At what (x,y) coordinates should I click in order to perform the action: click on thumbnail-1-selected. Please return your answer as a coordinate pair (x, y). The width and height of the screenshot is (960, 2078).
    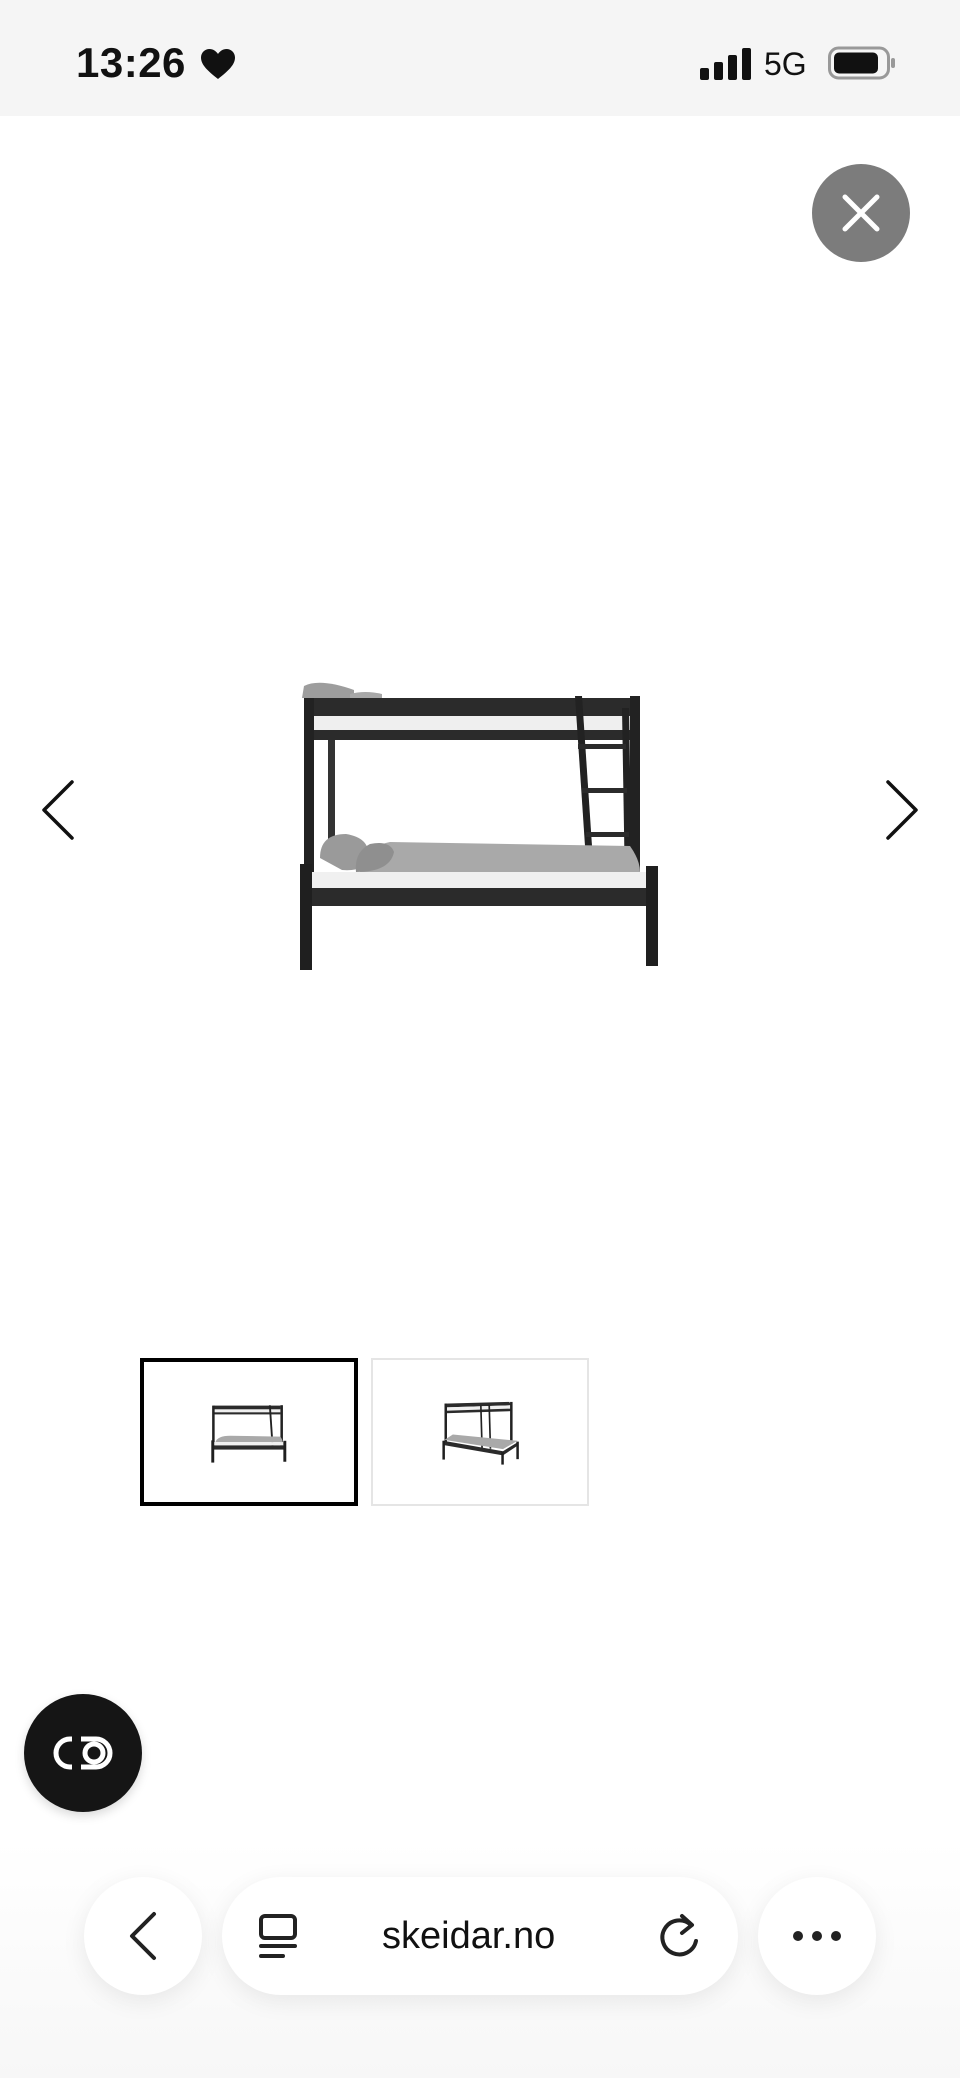
    Looking at the image, I should click on (249, 1432).